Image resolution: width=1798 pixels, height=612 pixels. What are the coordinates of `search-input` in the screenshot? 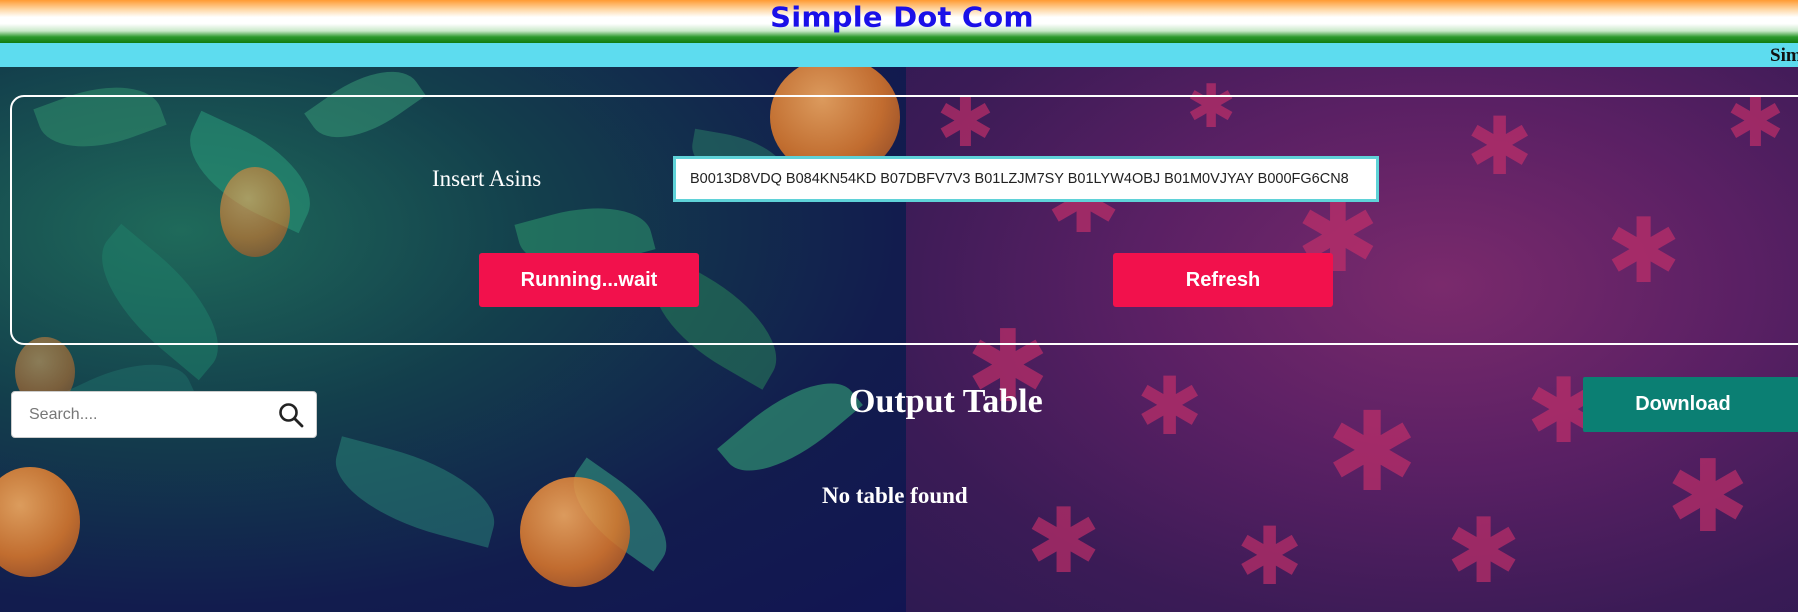 It's located at (137, 414).